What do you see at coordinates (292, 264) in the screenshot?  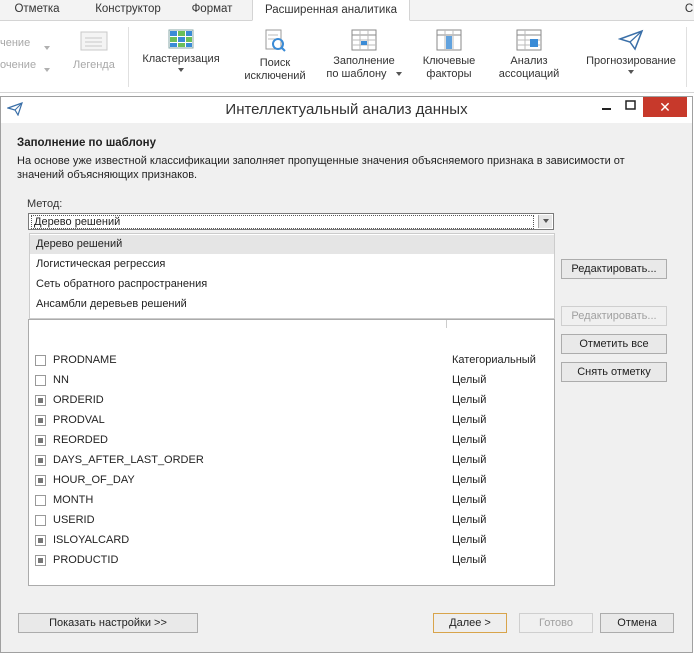 I see `method-option-logistic-regression: Логистическая регрессия` at bounding box center [292, 264].